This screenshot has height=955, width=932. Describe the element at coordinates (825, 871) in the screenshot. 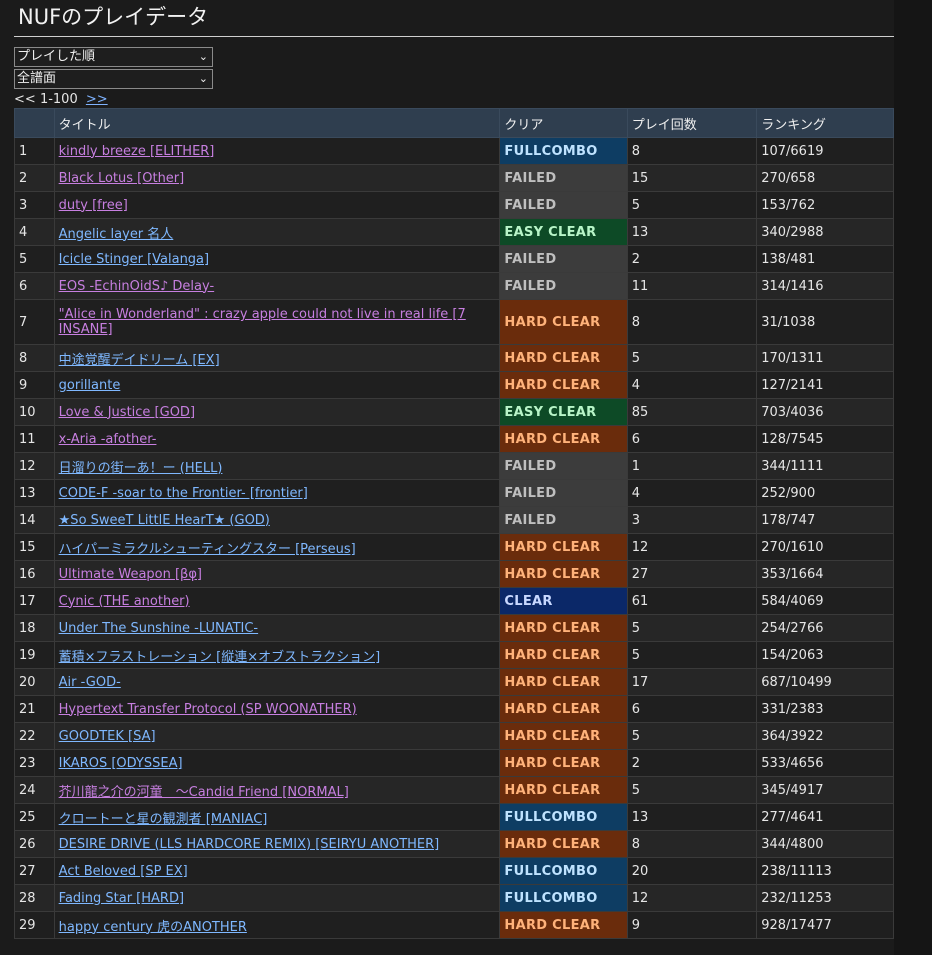

I see `ranking: 238/11113` at that location.